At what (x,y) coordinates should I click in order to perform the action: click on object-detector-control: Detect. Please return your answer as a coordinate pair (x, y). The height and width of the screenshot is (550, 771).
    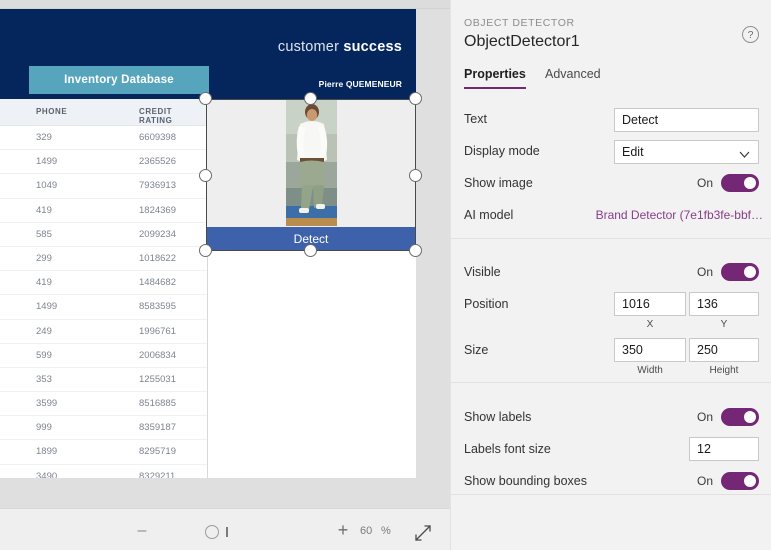
    Looking at the image, I should click on (311, 175).